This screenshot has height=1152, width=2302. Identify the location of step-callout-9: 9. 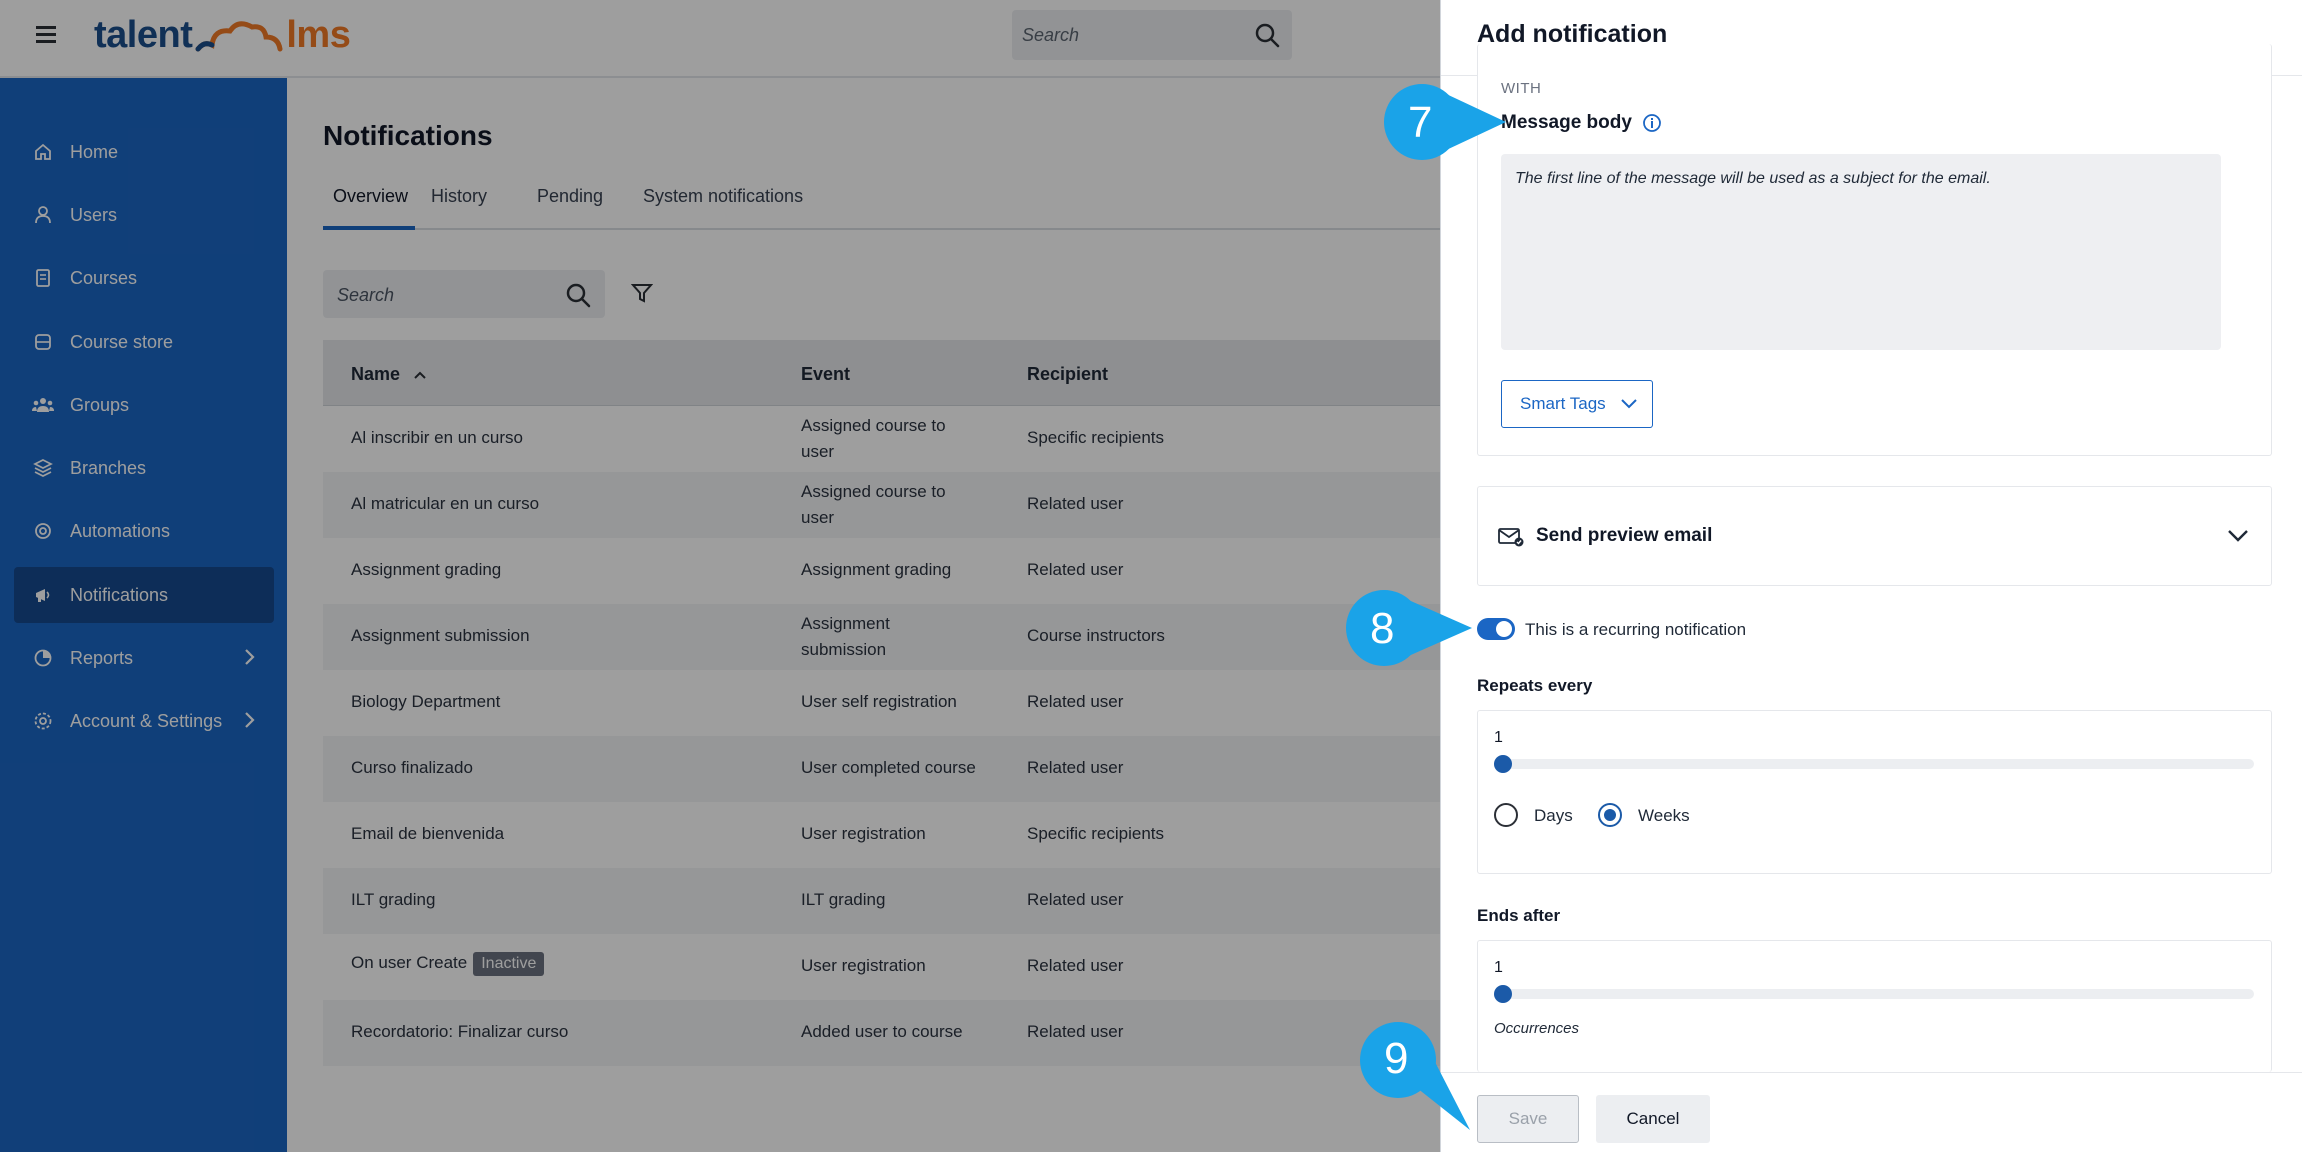
(1414, 1077).